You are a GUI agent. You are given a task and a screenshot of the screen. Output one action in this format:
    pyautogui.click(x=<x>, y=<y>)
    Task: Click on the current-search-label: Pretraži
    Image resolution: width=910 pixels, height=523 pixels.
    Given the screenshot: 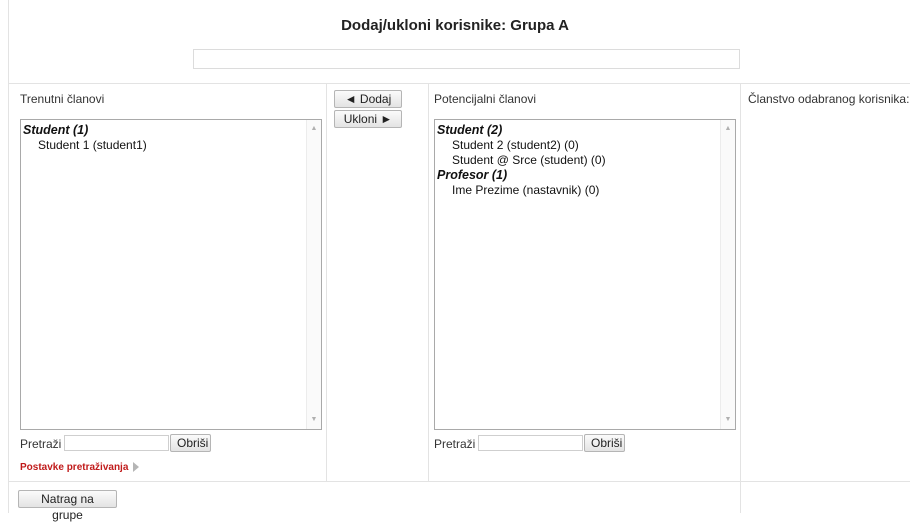 What is the action you would take?
    pyautogui.click(x=41, y=444)
    